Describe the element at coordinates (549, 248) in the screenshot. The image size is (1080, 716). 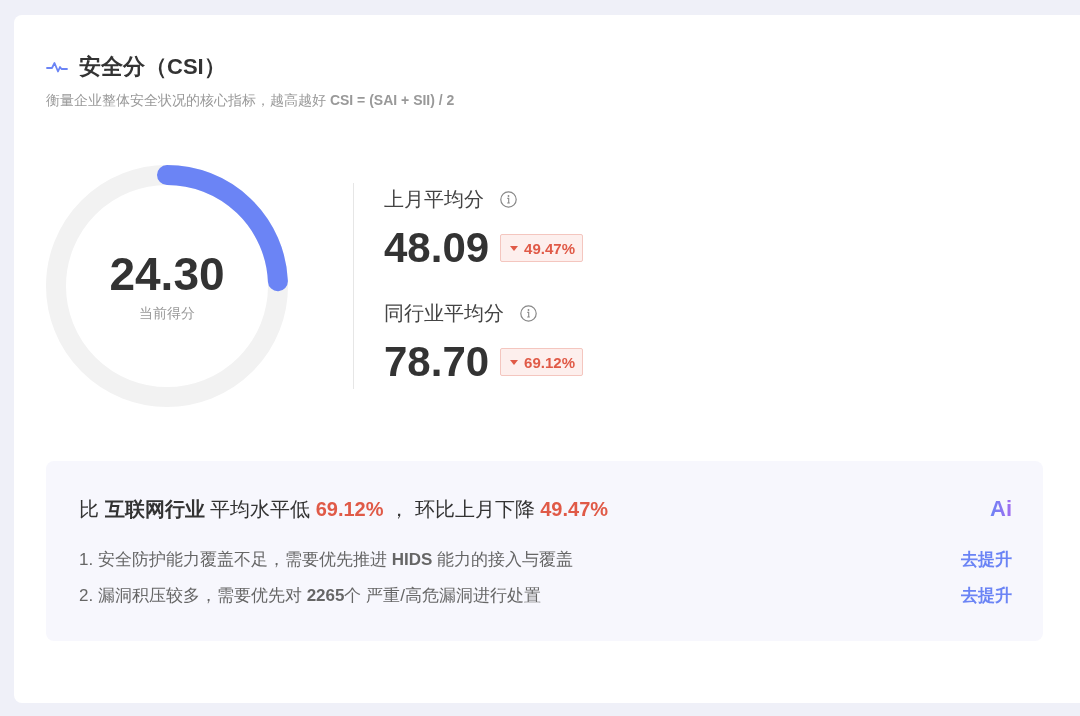
I see `change-value: 49.47%` at that location.